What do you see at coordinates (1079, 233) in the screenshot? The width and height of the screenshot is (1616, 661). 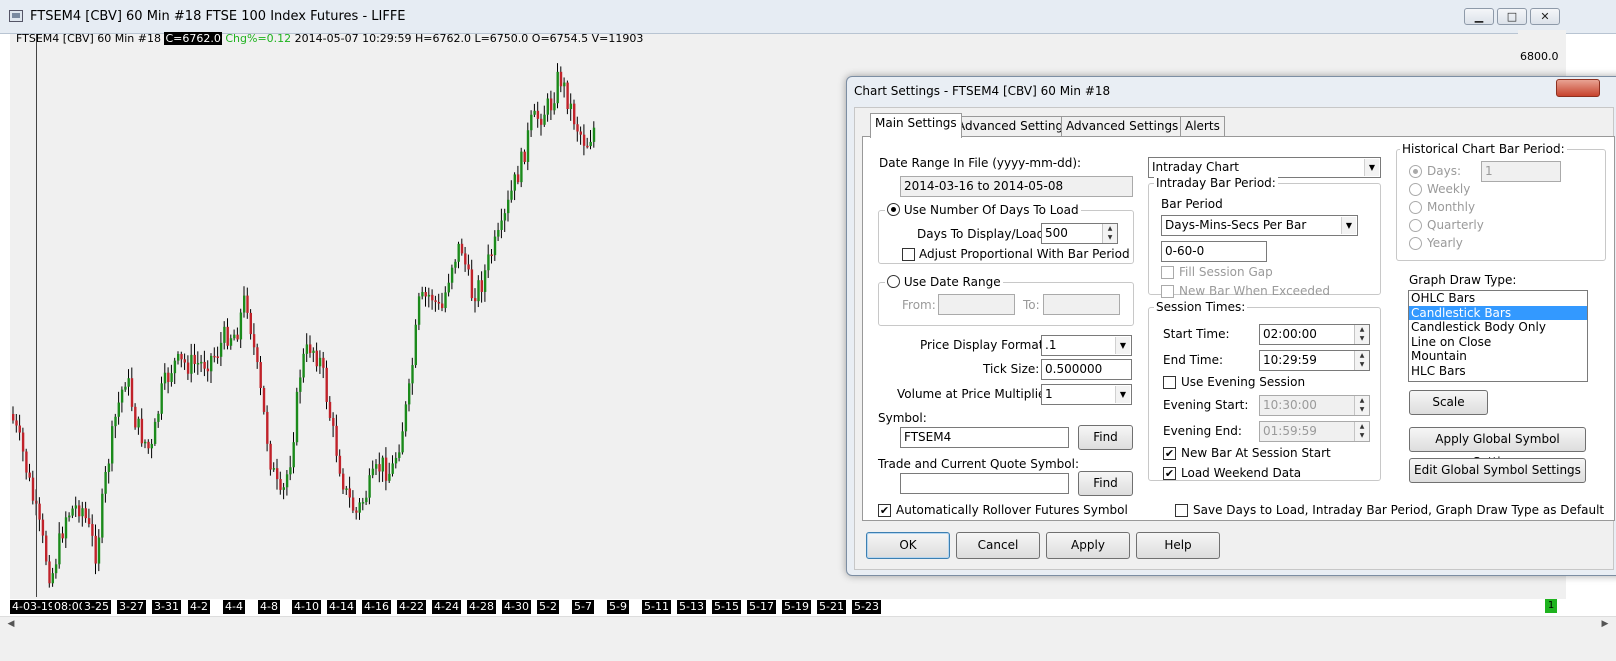 I see `days-to-load-field: 500 ▲ ▼` at bounding box center [1079, 233].